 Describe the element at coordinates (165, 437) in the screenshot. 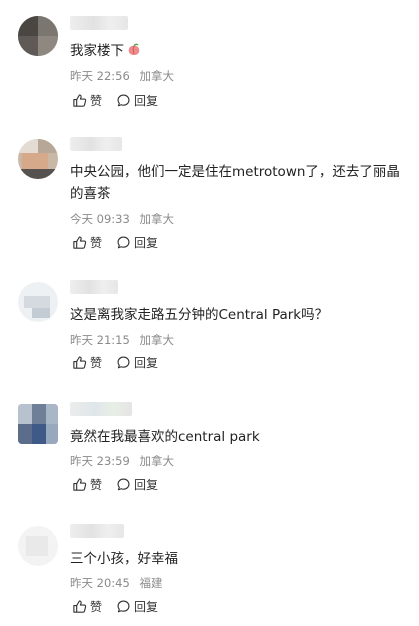

I see `comment-text: 竟然在我最喜欢的central park` at that location.